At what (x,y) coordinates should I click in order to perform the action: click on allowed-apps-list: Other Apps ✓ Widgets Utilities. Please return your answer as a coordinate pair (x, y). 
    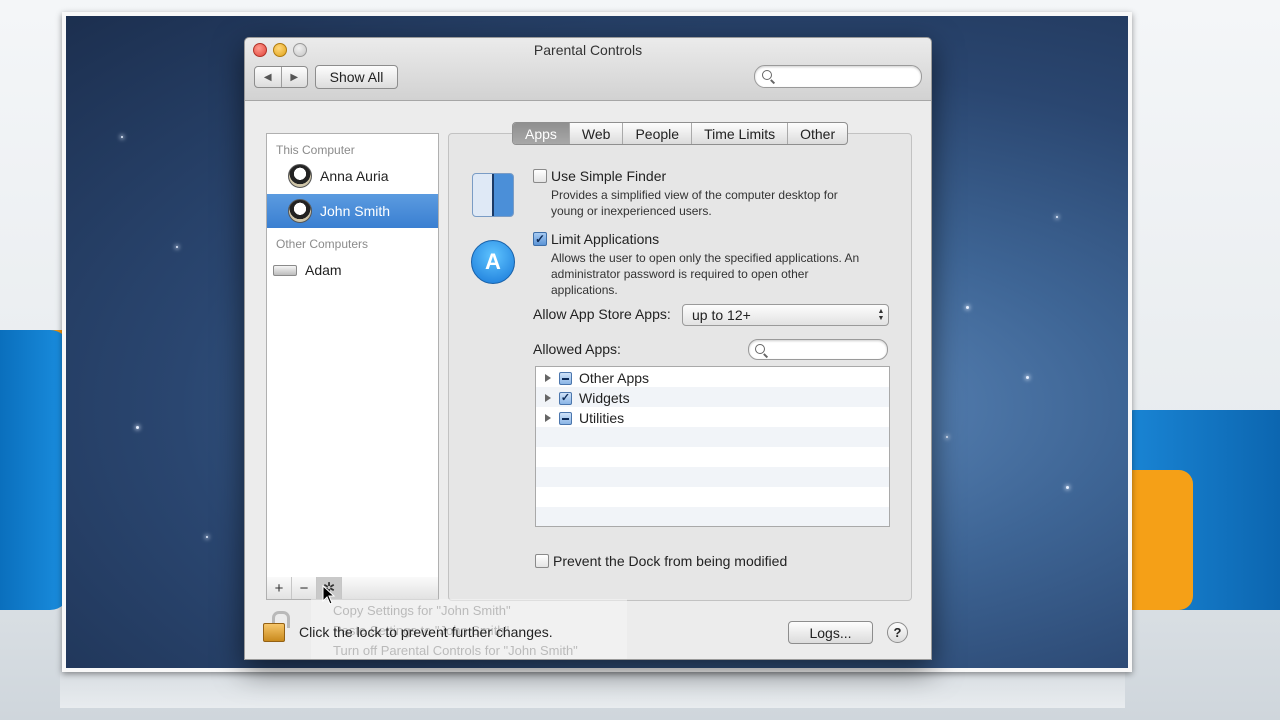
    Looking at the image, I should click on (712, 446).